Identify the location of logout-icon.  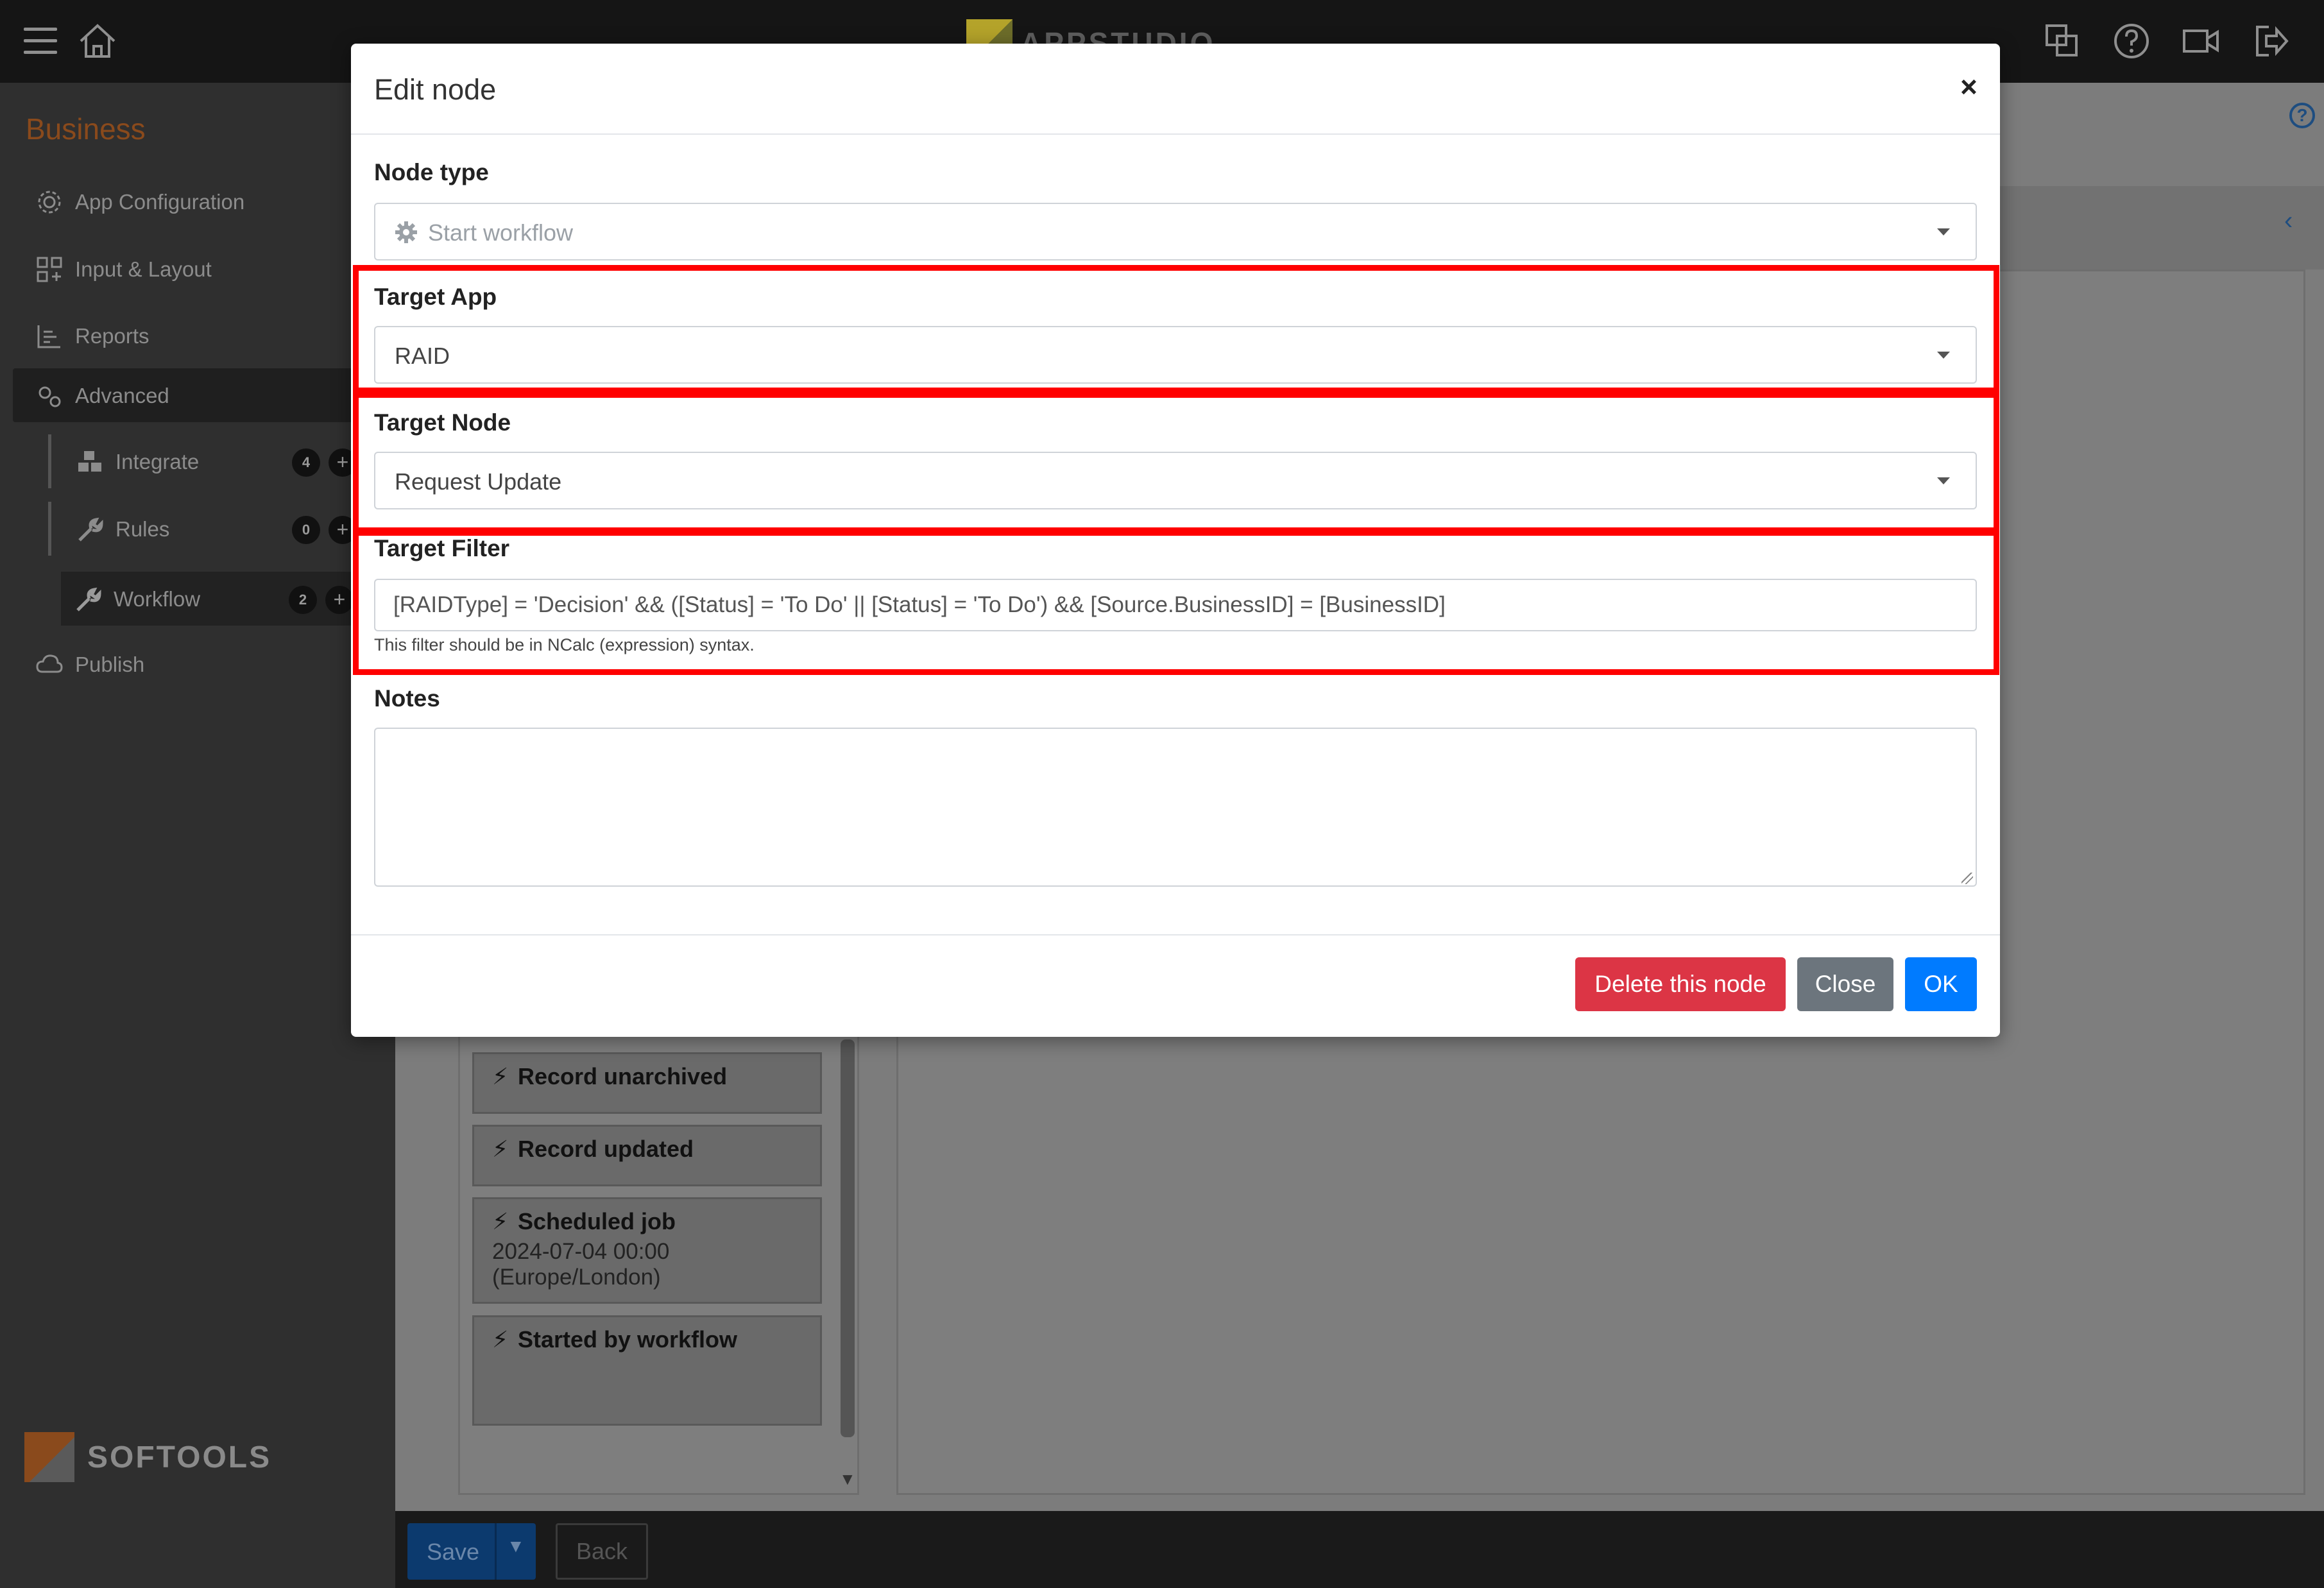
(2271, 41).